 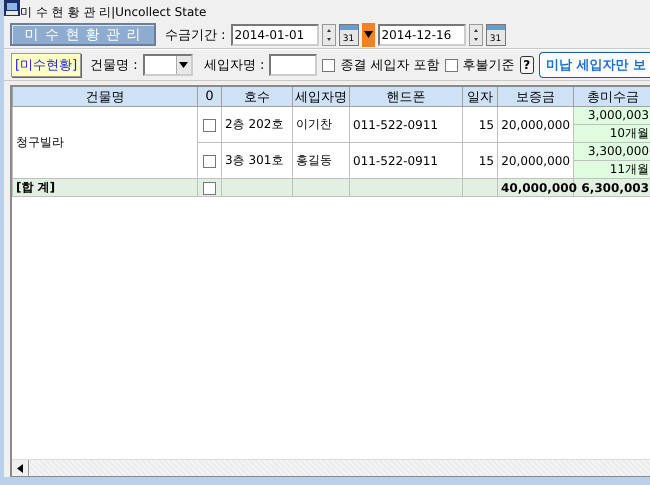 I want to click on status-tag: [미수현황], so click(x=46, y=65).